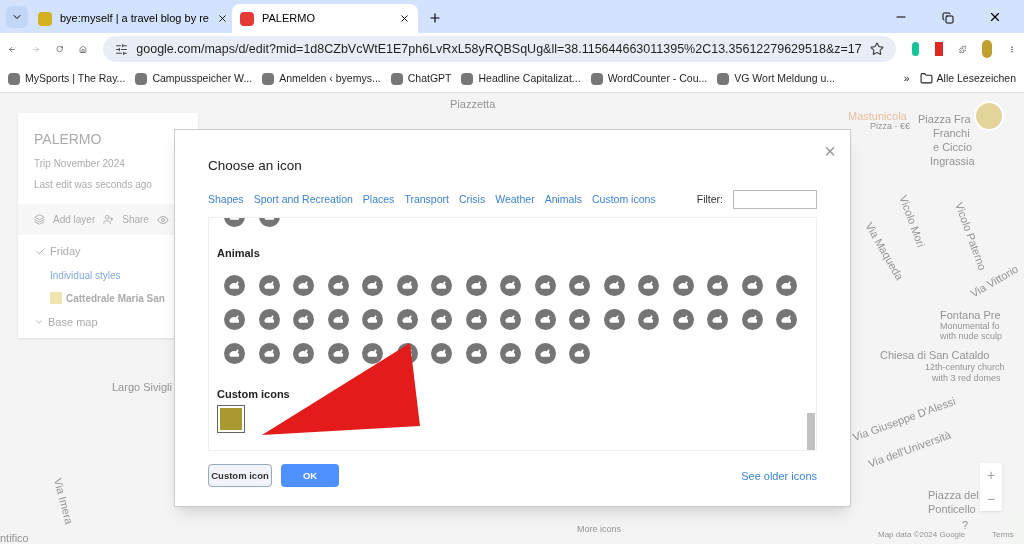 Image resolution: width=1024 pixels, height=544 pixels. Describe the element at coordinates (226, 199) in the screenshot. I see `category-tab: Shapes` at that location.